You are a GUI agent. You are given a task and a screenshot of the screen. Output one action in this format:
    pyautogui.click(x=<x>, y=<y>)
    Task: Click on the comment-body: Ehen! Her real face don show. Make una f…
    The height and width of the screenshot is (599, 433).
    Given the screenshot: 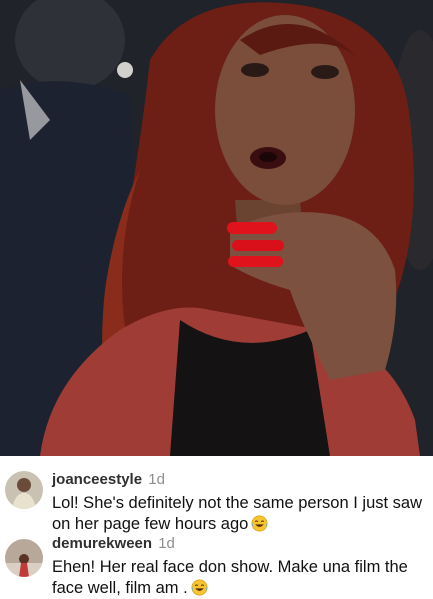 What is the action you would take?
    pyautogui.click(x=230, y=577)
    